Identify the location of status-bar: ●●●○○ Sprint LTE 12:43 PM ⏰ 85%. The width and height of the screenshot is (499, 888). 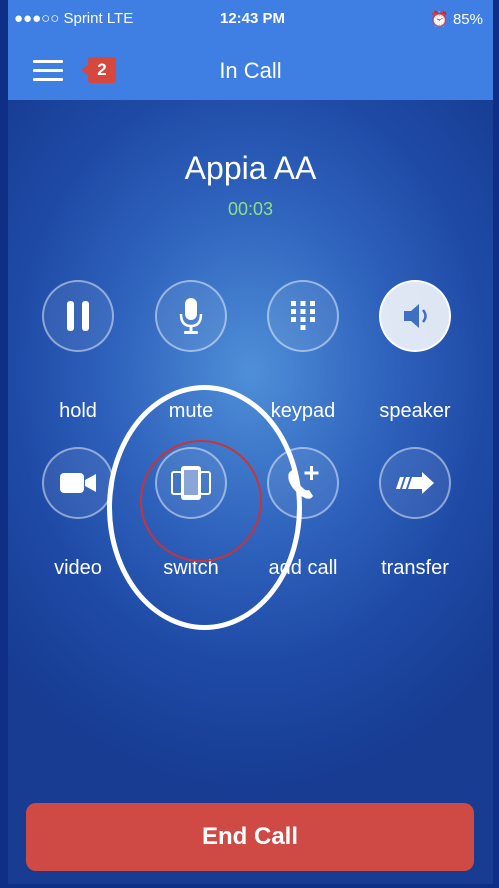
(250, 20).